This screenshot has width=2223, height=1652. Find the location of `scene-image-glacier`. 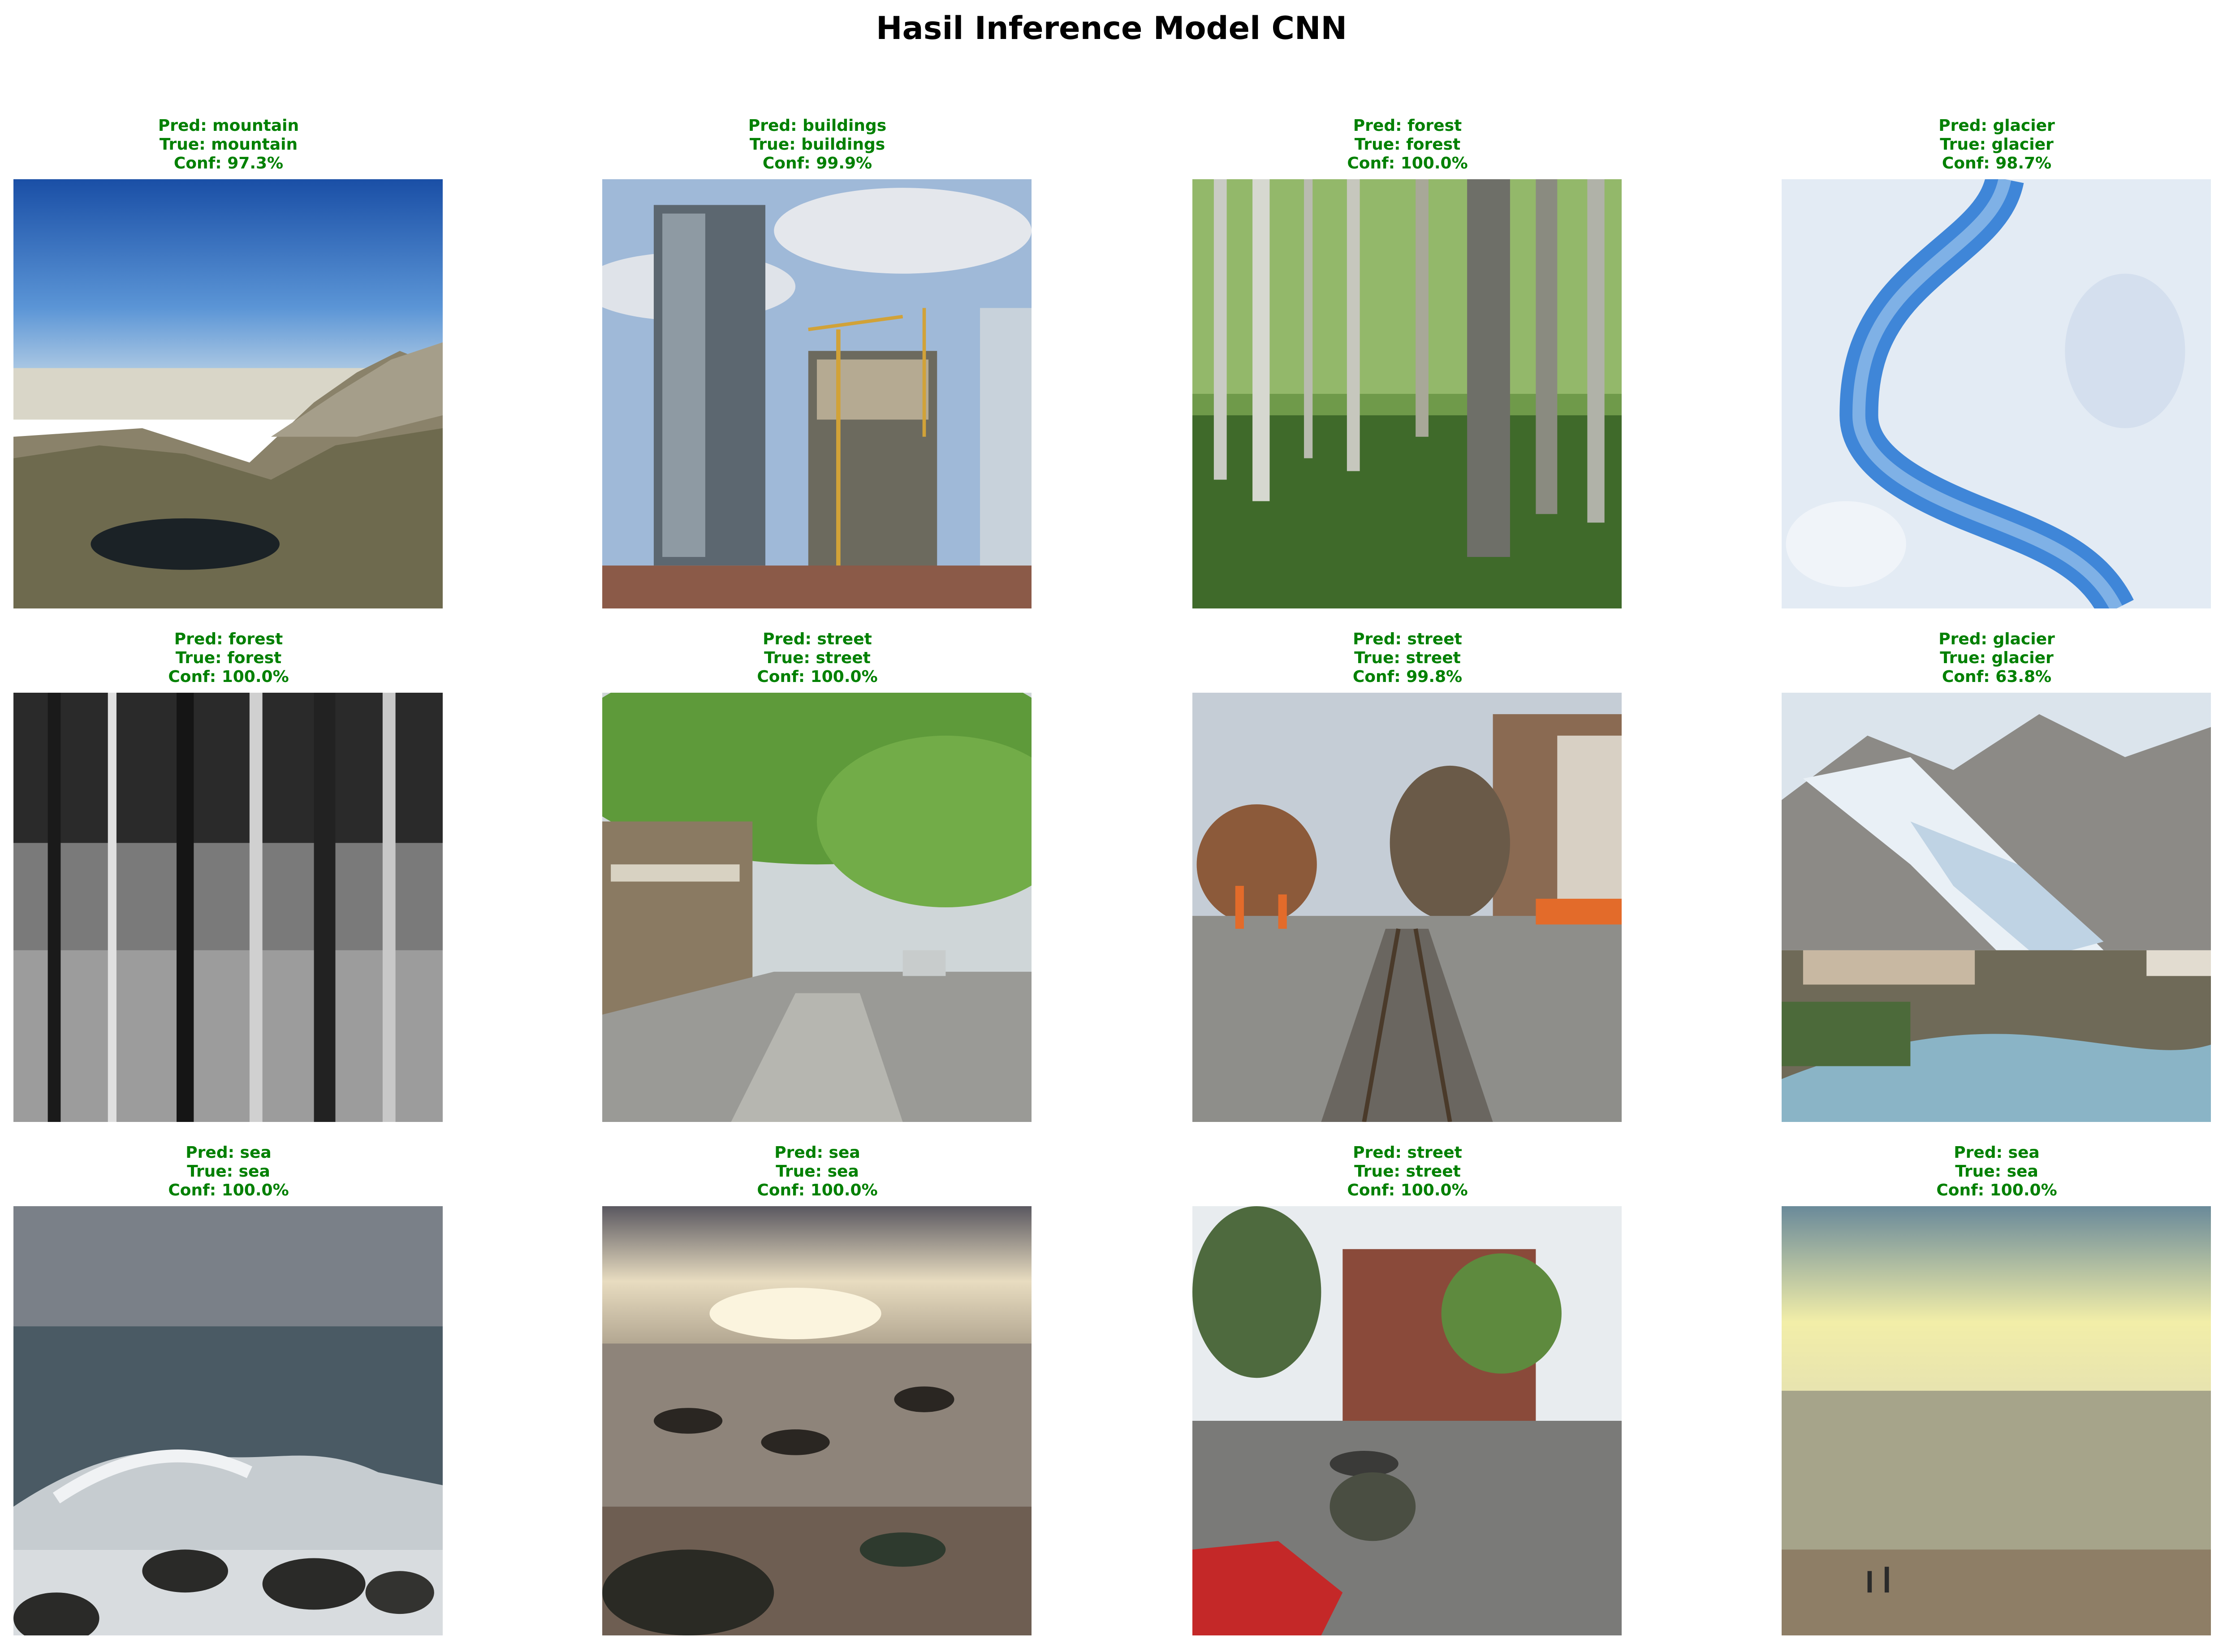

scene-image-glacier is located at coordinates (1996, 393).